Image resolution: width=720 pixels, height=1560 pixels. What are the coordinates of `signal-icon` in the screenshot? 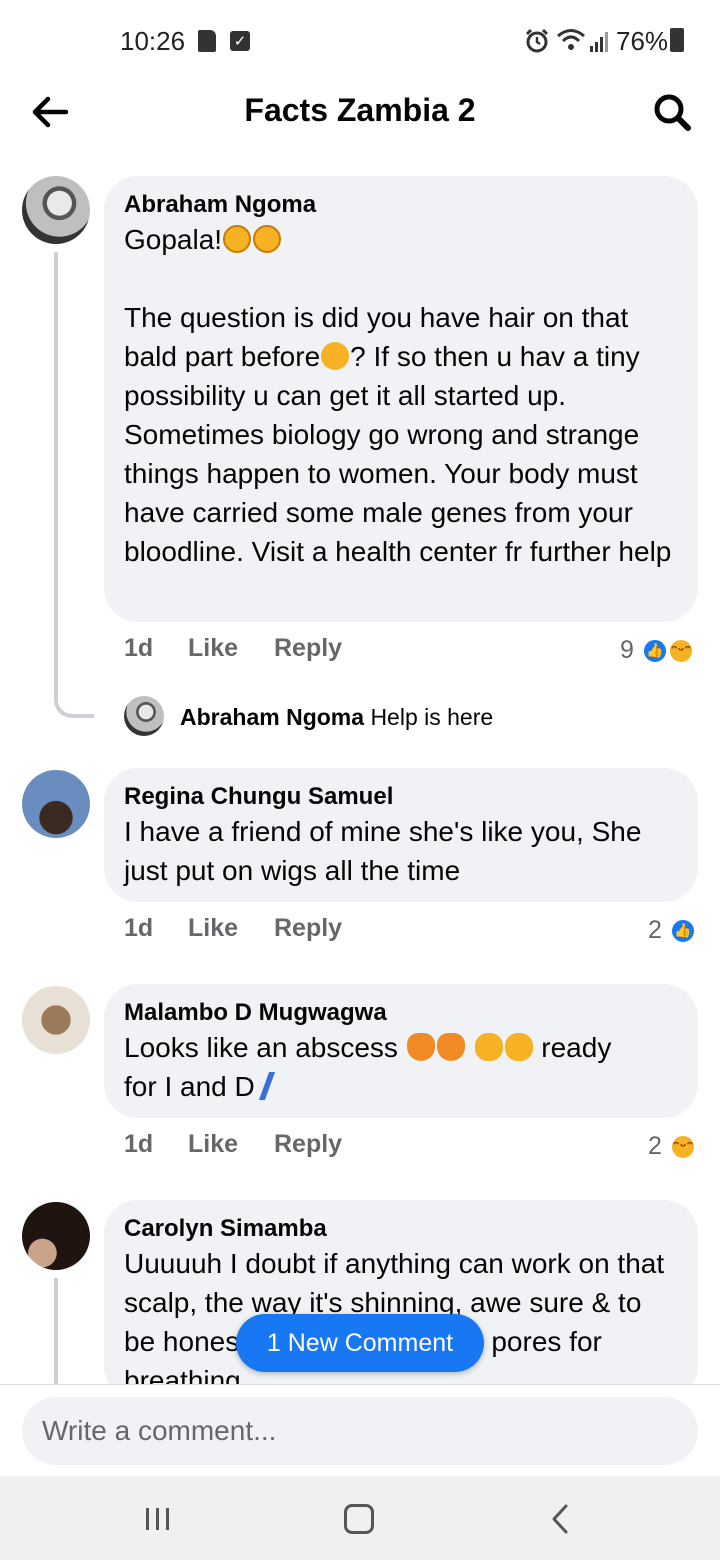 It's located at (599, 42).